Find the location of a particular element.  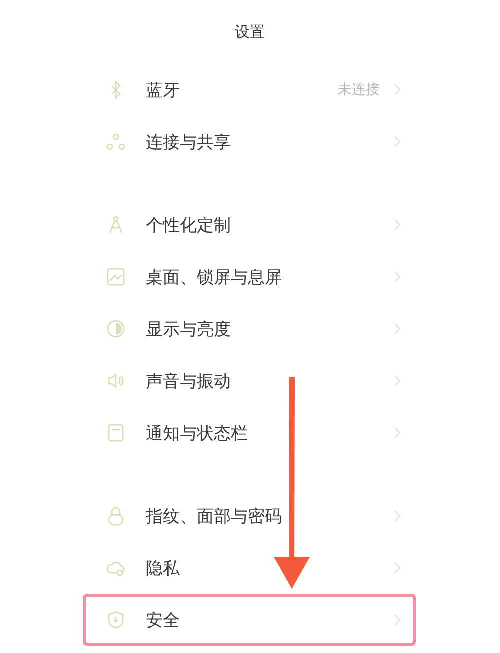

item-label: 指纹、面部与密码 is located at coordinates (214, 517).